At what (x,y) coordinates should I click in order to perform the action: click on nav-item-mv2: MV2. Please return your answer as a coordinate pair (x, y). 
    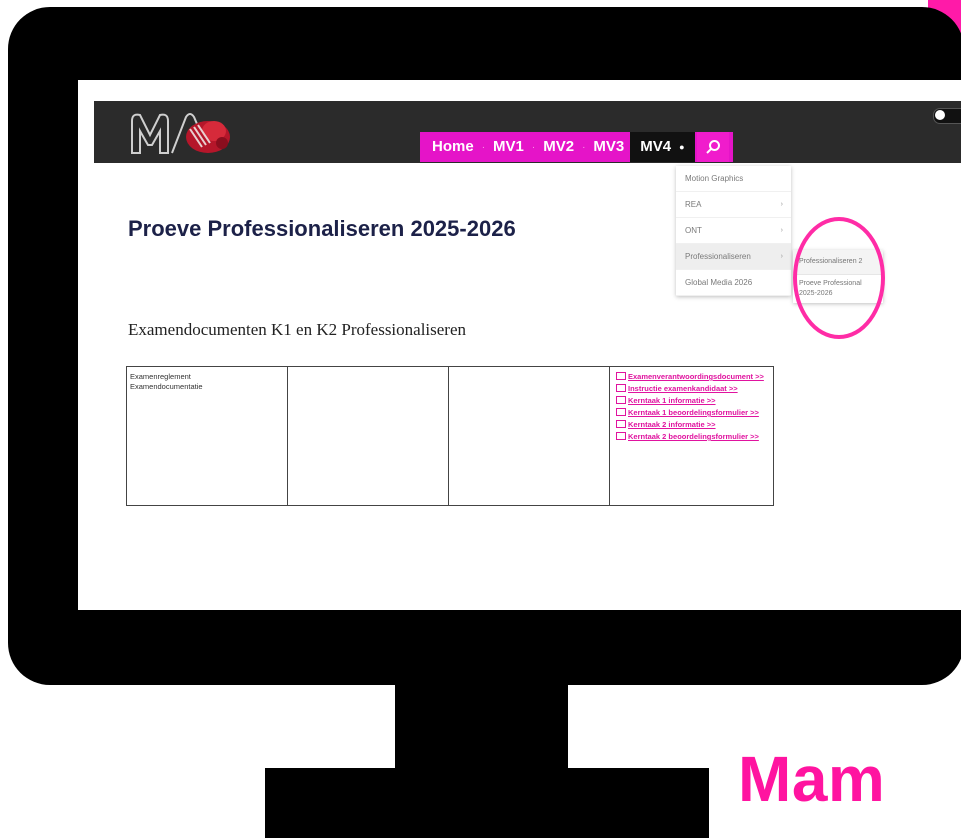
    Looking at the image, I should click on (558, 147).